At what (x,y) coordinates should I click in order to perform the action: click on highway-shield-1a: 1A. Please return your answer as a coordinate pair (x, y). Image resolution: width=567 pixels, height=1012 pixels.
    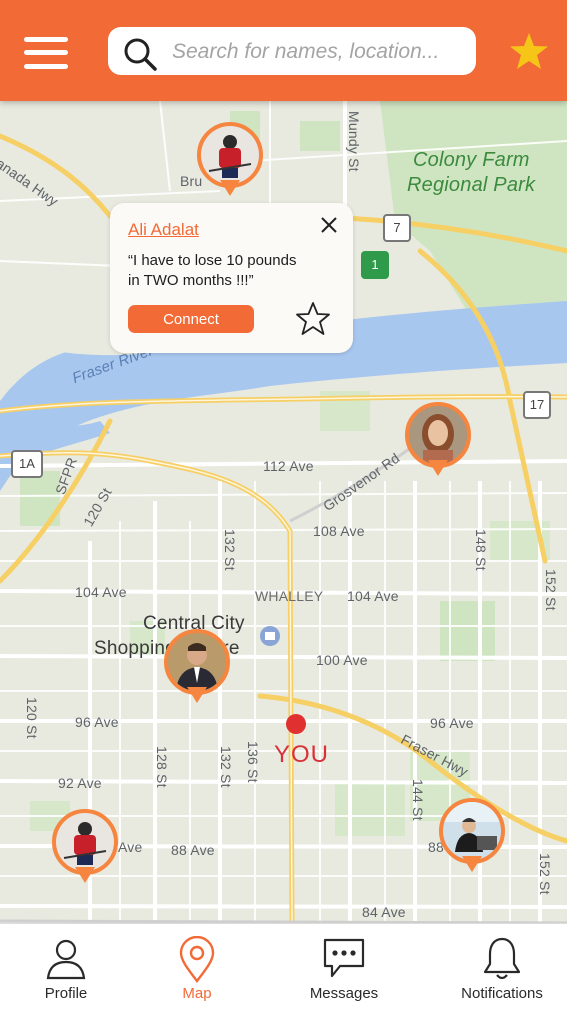
    Looking at the image, I should click on (27, 464).